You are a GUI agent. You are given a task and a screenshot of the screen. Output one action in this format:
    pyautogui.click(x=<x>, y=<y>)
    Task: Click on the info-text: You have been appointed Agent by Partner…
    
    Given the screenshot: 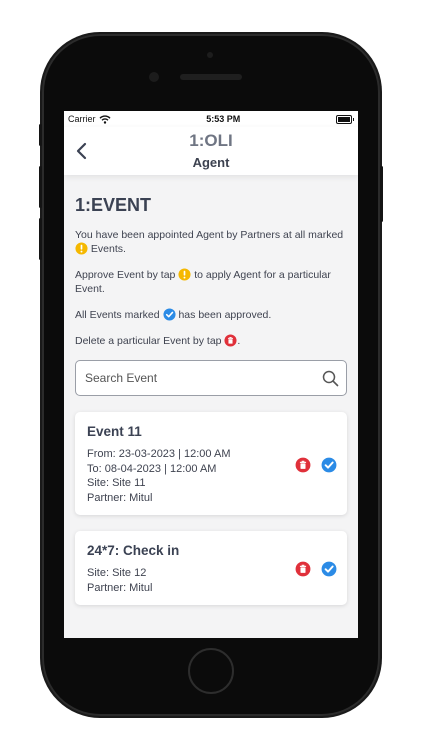 What is the action you would take?
    pyautogui.click(x=209, y=235)
    